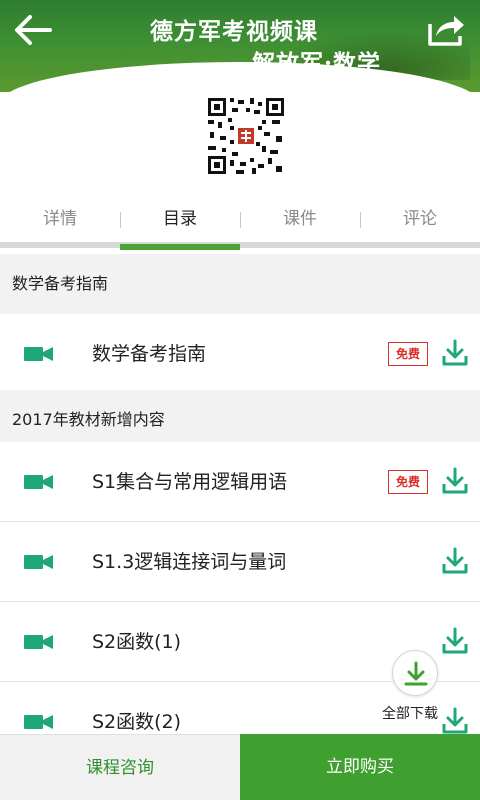  I want to click on tab-details: 详情, so click(60, 220).